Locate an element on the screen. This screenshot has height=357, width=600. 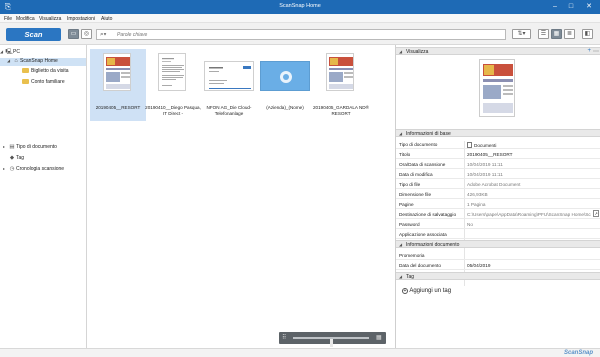
zoom-in-icon: ▦ is located at coordinates (379, 337).